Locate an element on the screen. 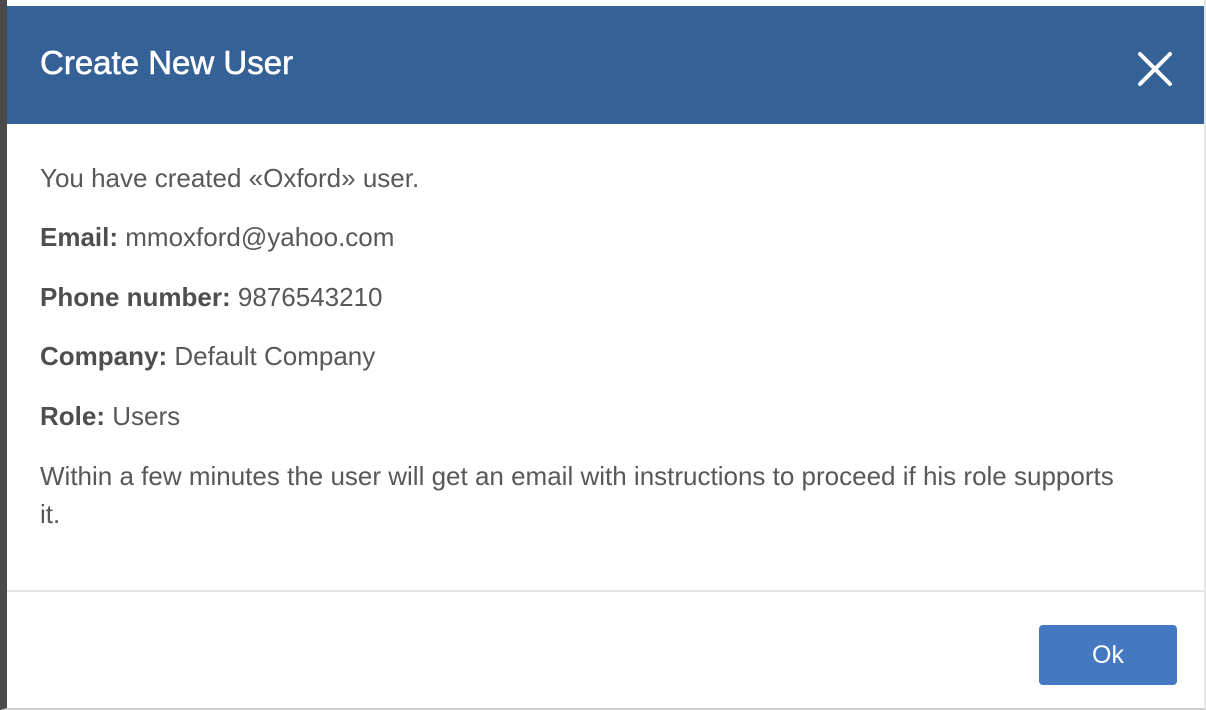 Image resolution: width=1206 pixels, height=710 pixels. close-icon is located at coordinates (1155, 69).